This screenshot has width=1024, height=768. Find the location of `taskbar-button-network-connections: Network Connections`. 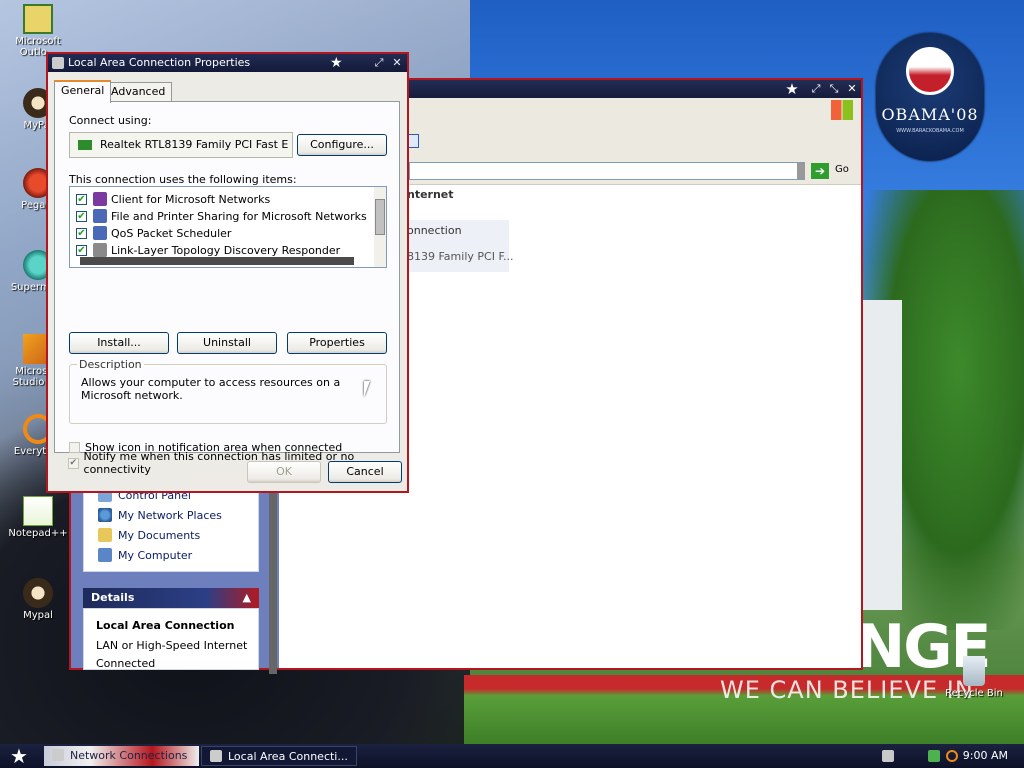

taskbar-button-network-connections: Network Connections is located at coordinates (121, 756).